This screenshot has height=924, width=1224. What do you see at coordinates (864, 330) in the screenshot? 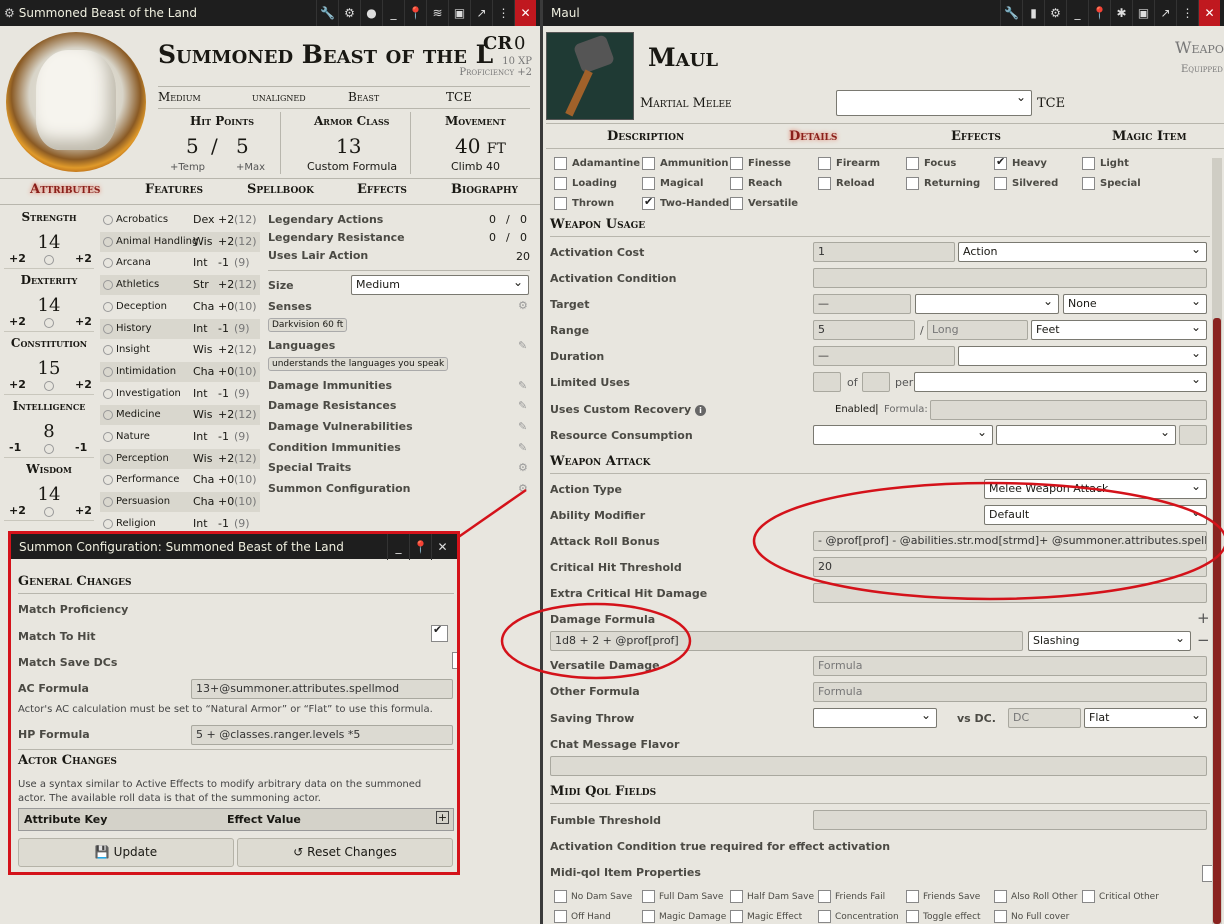
I see `range-value-input: 5` at bounding box center [864, 330].